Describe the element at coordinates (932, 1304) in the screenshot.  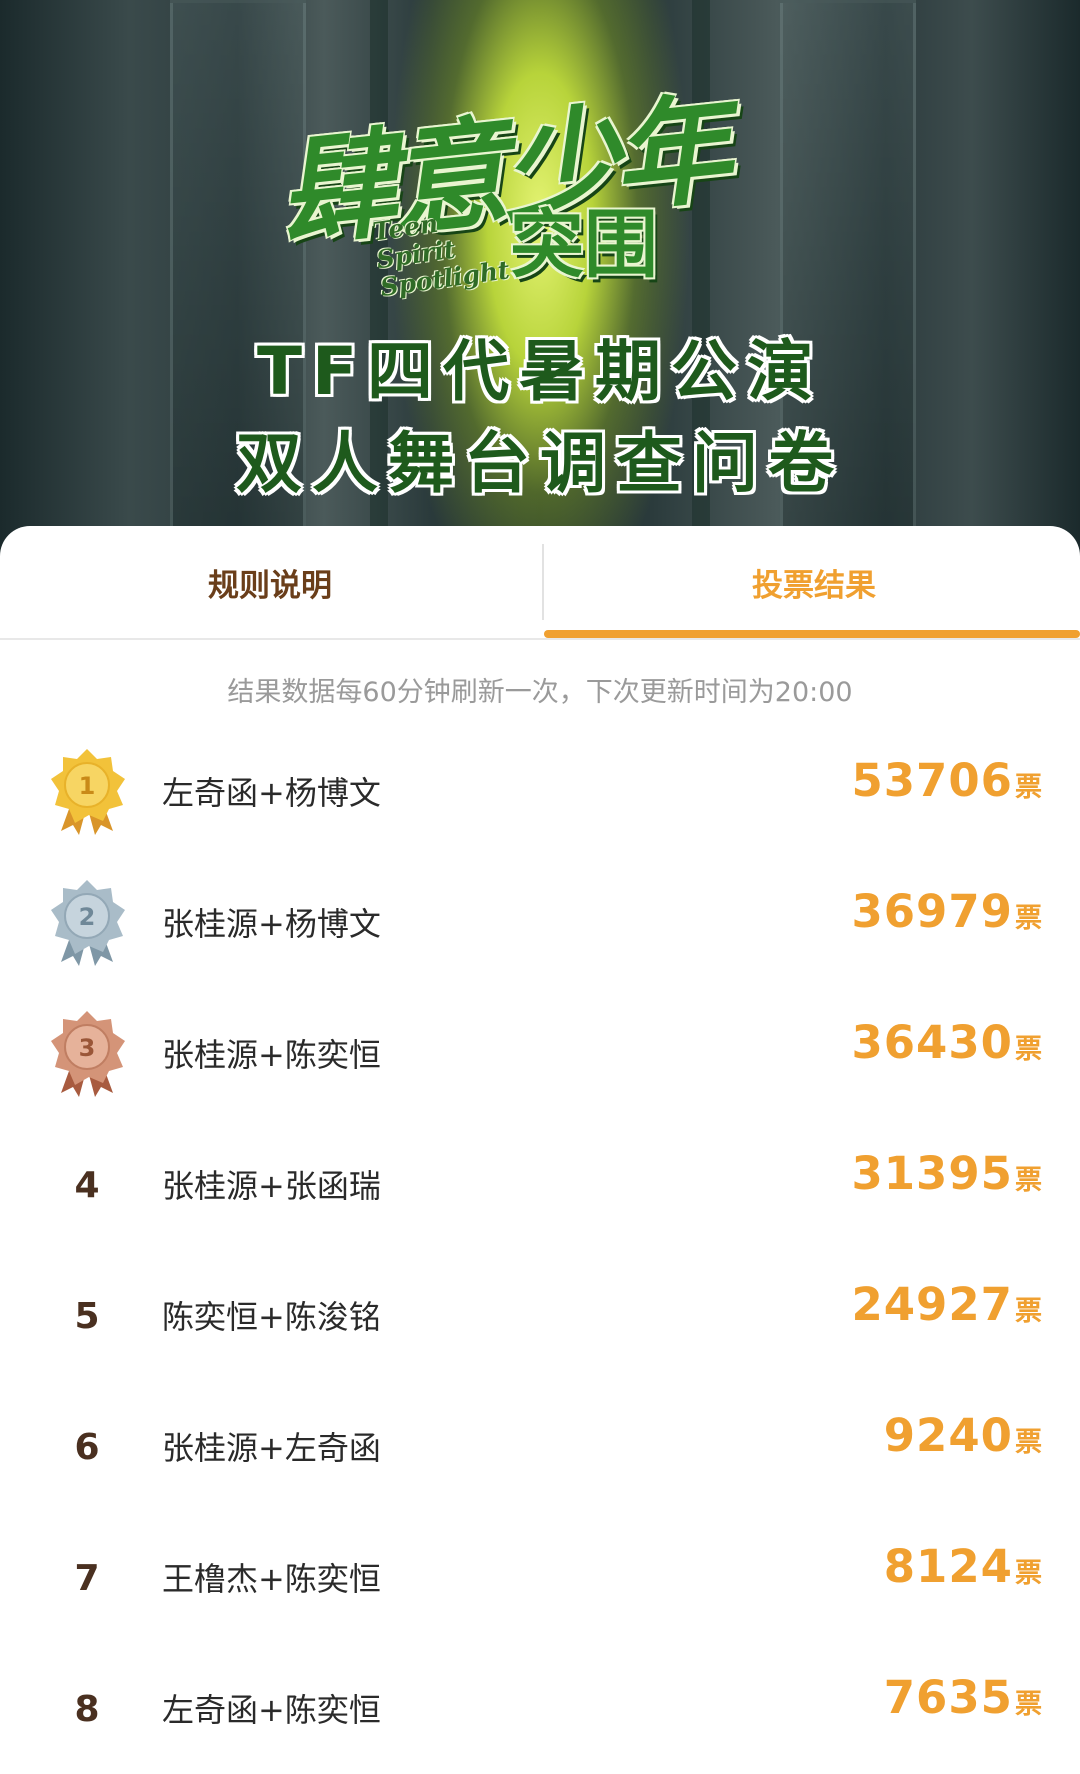
I see `vote-number: 24927` at that location.